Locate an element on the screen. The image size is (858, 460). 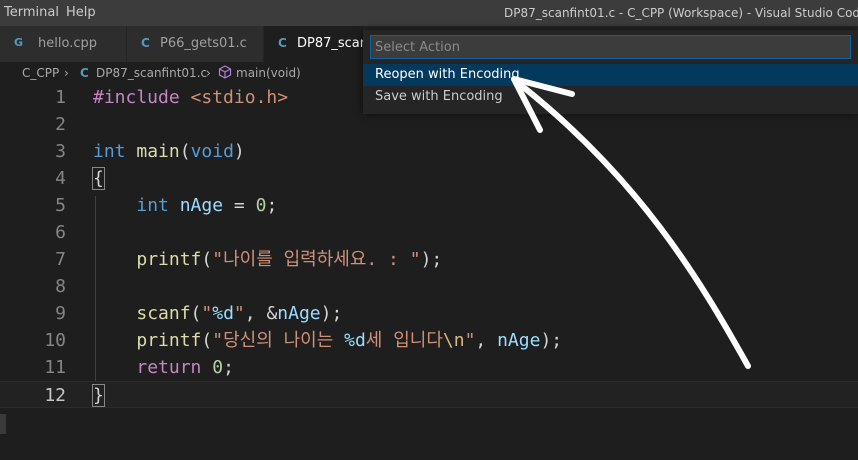
token-brace: } is located at coordinates (98, 395).